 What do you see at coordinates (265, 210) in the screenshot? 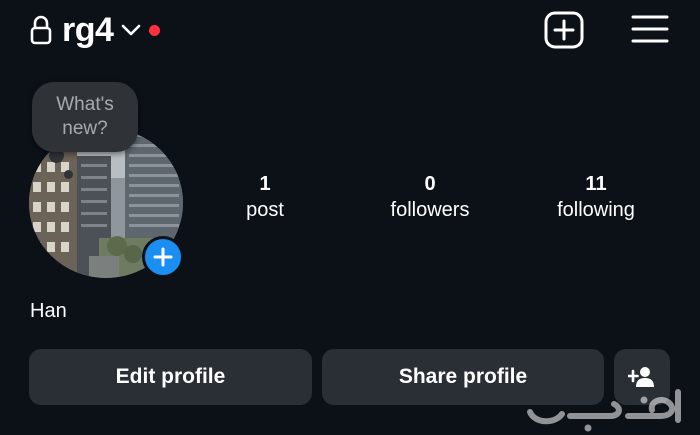
I see `posts-label: post` at bounding box center [265, 210].